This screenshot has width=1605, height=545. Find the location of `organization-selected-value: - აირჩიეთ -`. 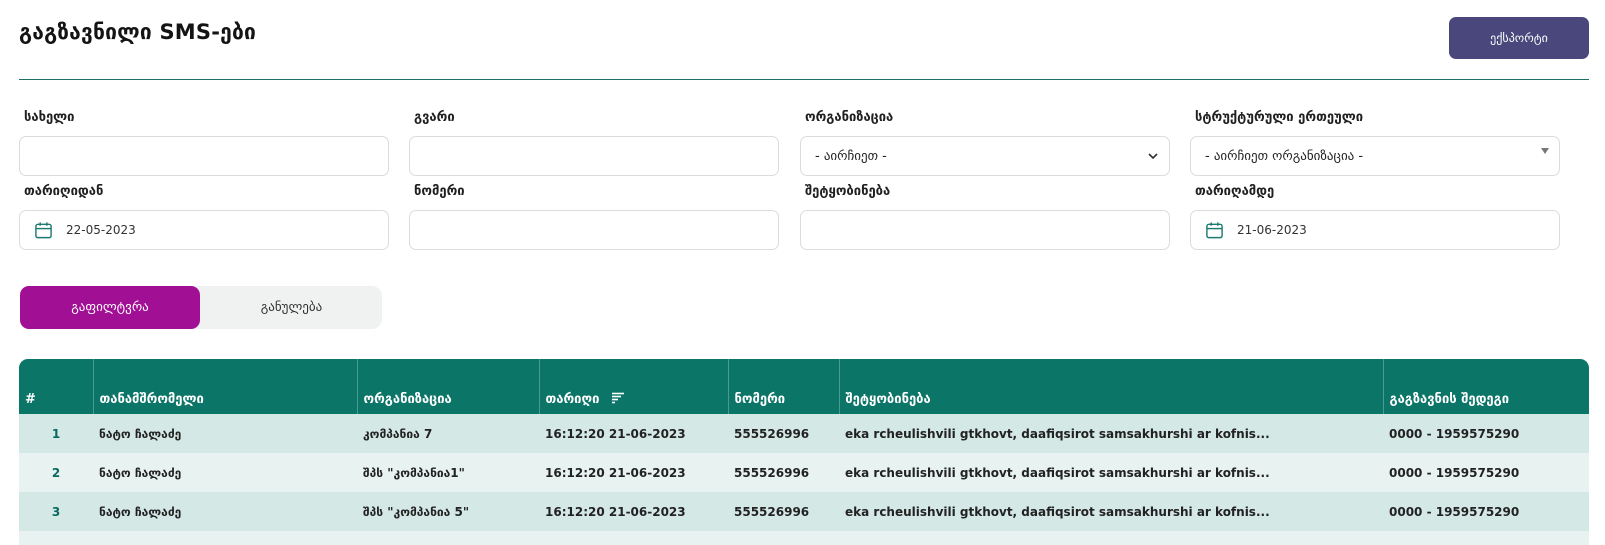

organization-selected-value: - აირჩიეთ - is located at coordinates (851, 156).